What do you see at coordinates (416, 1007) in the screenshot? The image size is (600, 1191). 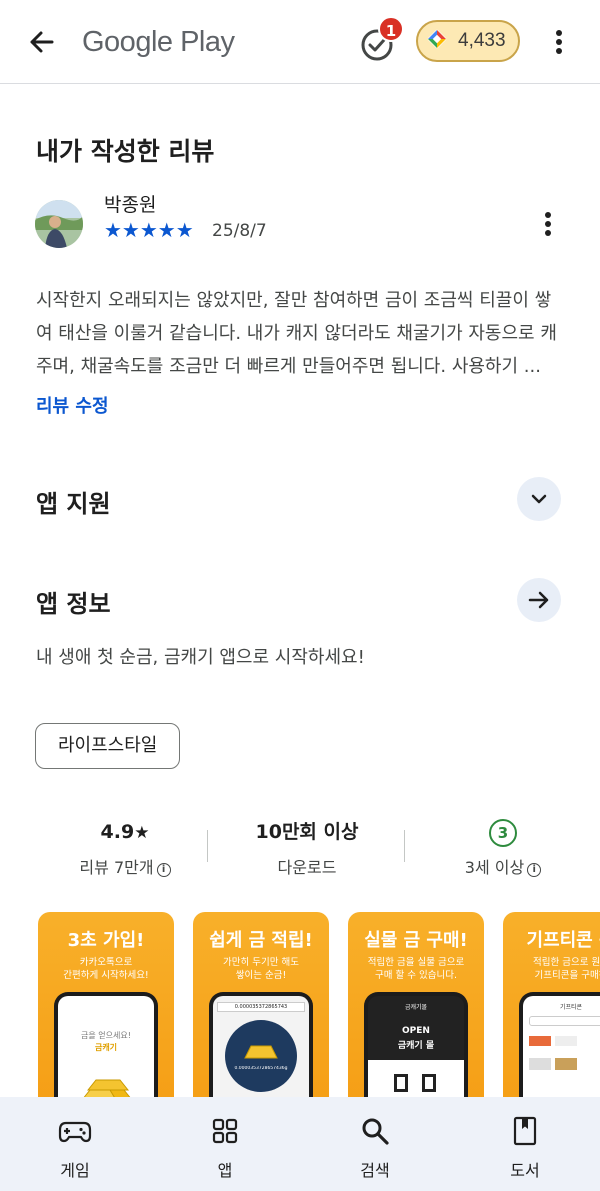 I see `screen-text: 금캐기몰` at bounding box center [416, 1007].